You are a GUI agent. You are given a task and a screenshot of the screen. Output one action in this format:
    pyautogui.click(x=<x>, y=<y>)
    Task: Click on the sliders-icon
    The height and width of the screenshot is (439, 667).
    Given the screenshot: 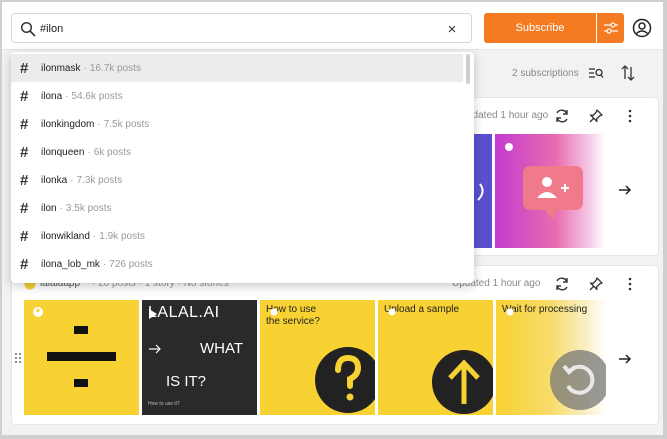 What is the action you would take?
    pyautogui.click(x=610, y=28)
    